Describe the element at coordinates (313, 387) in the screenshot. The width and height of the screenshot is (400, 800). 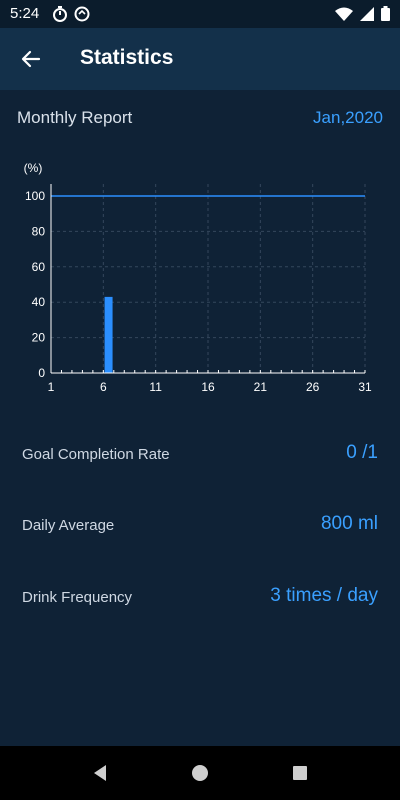
I see `x-tick-label: 26` at that location.